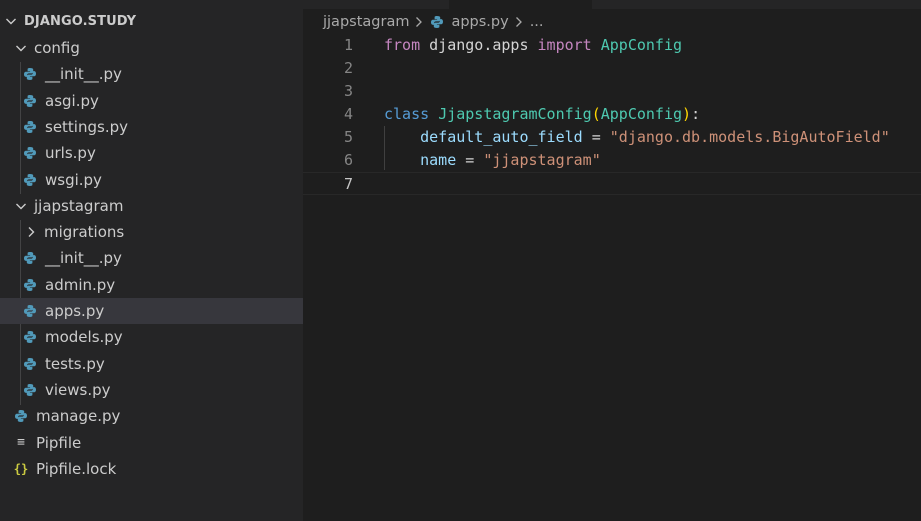 The height and width of the screenshot is (521, 921). Describe the element at coordinates (596, 114) in the screenshot. I see `code-token: (` at that location.